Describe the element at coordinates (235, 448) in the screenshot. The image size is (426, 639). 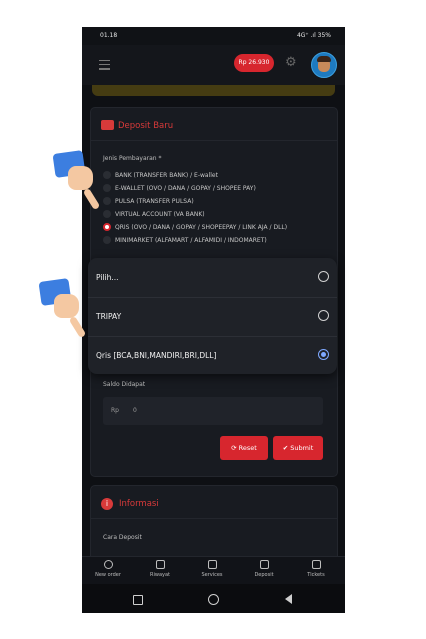
I see `refresh-icon: ⟳` at that location.